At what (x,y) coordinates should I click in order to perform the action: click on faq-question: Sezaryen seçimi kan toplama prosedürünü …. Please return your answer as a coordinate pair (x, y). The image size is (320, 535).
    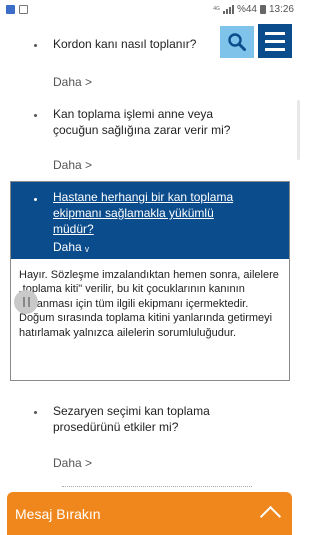
    Looking at the image, I should click on (155, 419).